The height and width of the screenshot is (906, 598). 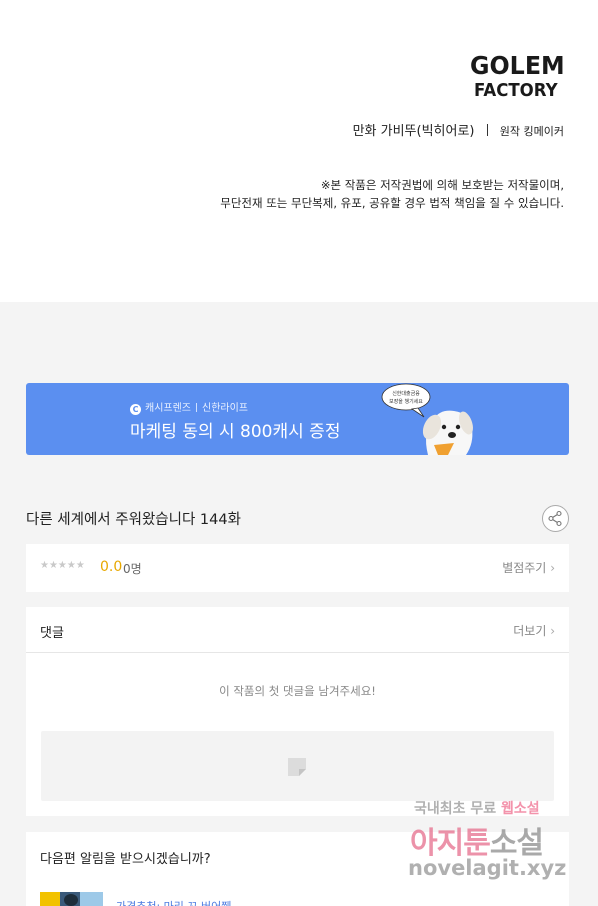 What do you see at coordinates (516, 90) in the screenshot?
I see `logo-line2: FACTORY` at bounding box center [516, 90].